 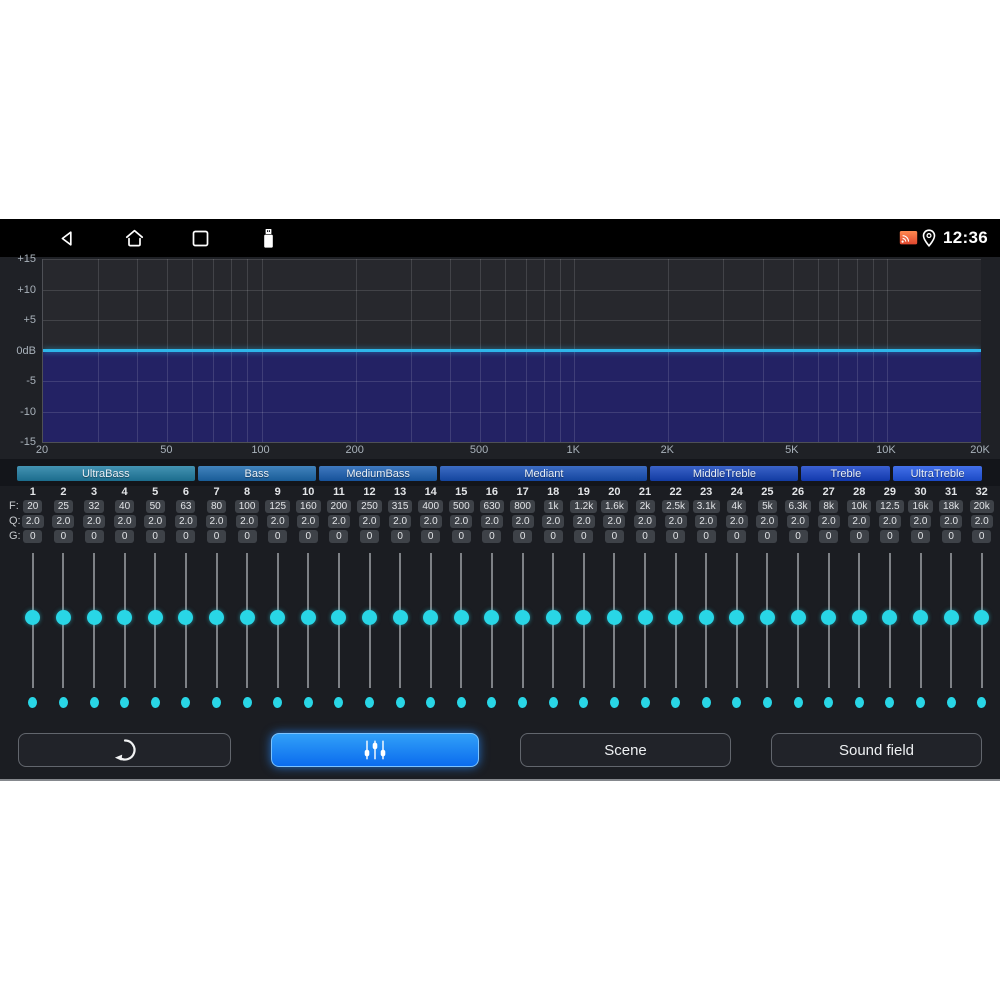 What do you see at coordinates (277, 492) in the screenshot?
I see `channel-number: 9` at bounding box center [277, 492].